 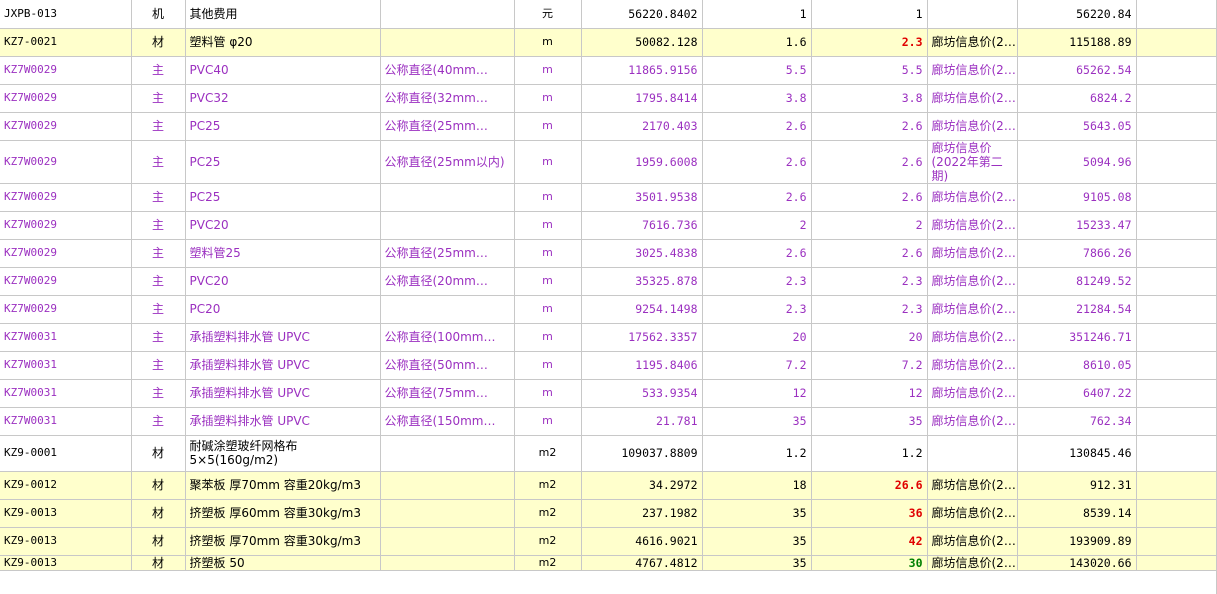 What do you see at coordinates (642, 162) in the screenshot?
I see `cell-quantity: 1959.6008` at bounding box center [642, 162].